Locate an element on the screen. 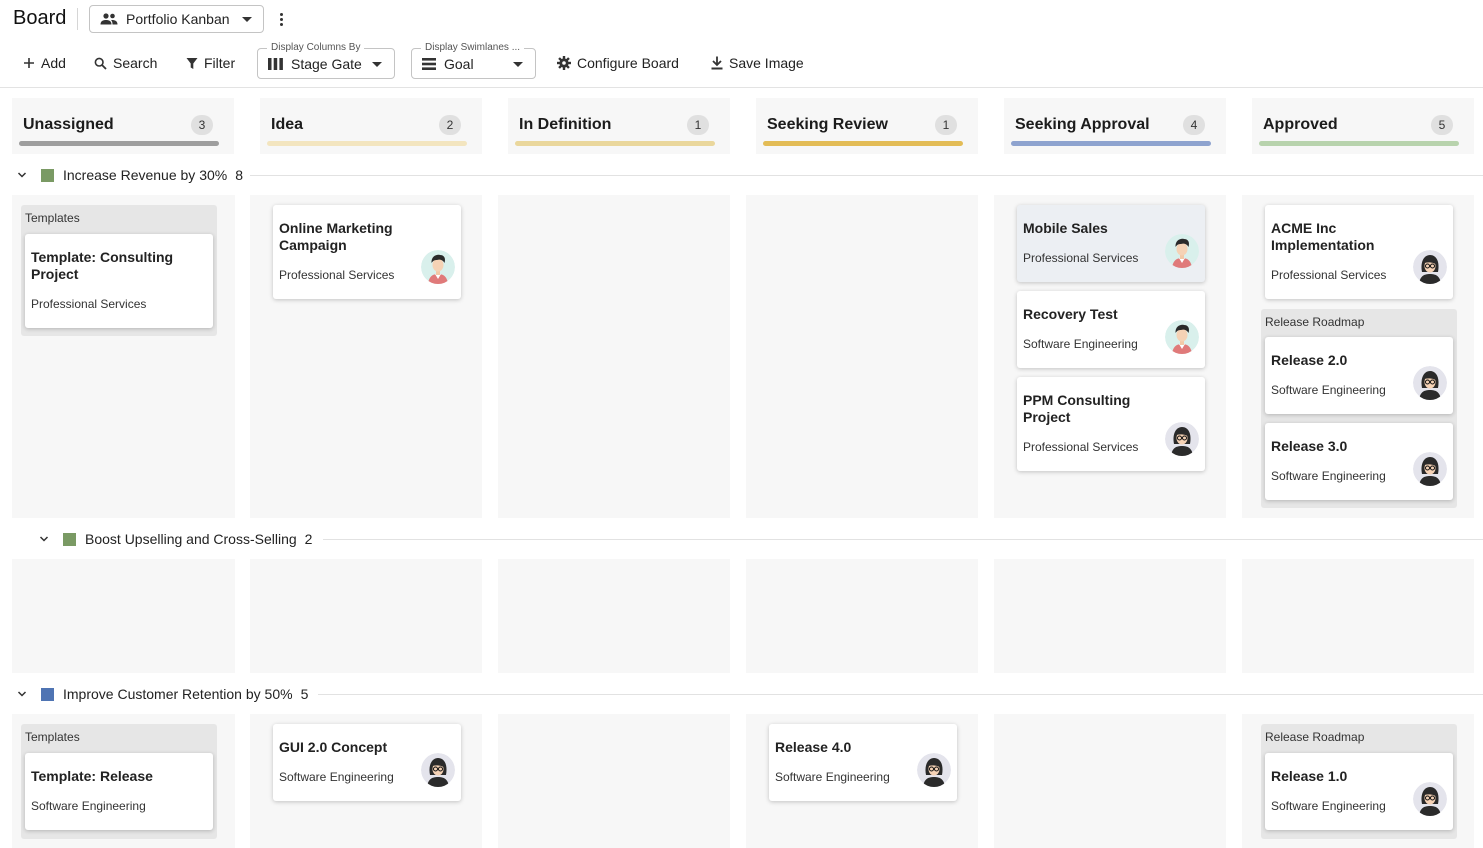 Image resolution: width=1483 pixels, height=848 pixels. swimlane-header-improve-retention: Improve Customer Retention by 50% 5 is located at coordinates (162, 694).